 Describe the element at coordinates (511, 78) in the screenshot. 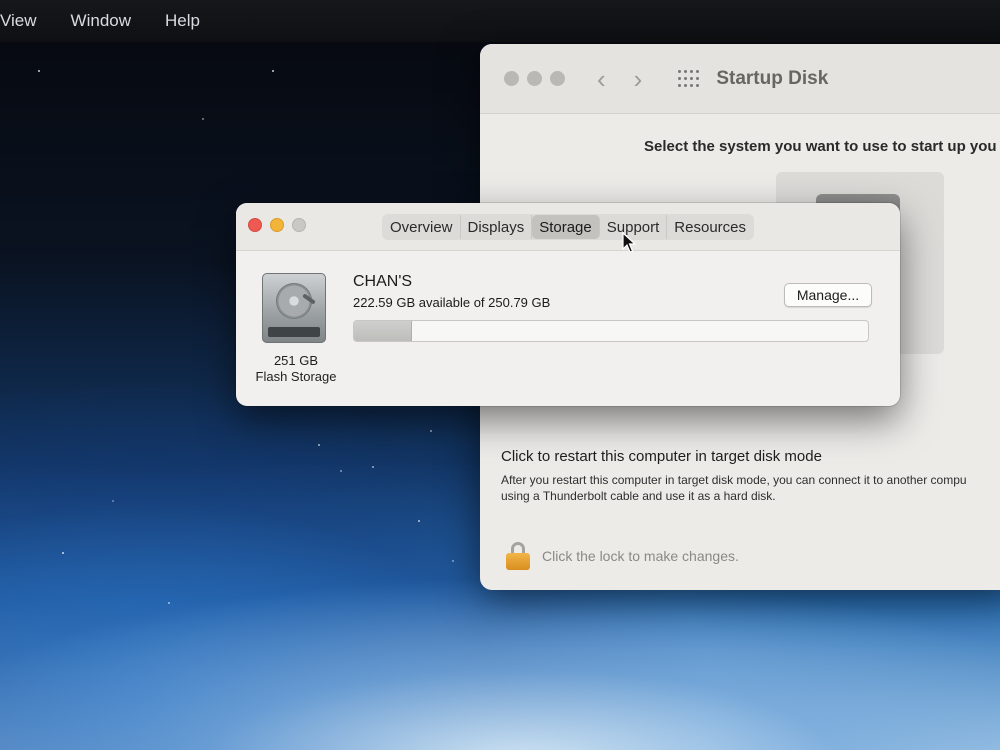

I see `window-close-button` at that location.